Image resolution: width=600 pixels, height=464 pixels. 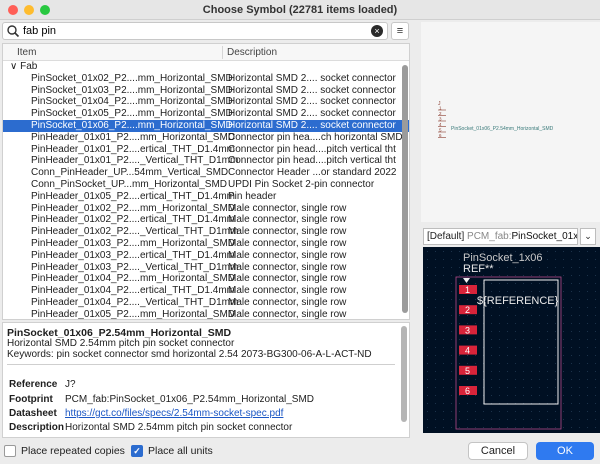 I want to click on list-item-name: PinHeader_01x01_P2....mm_Horizontal_SMD, so click(x=133, y=137).